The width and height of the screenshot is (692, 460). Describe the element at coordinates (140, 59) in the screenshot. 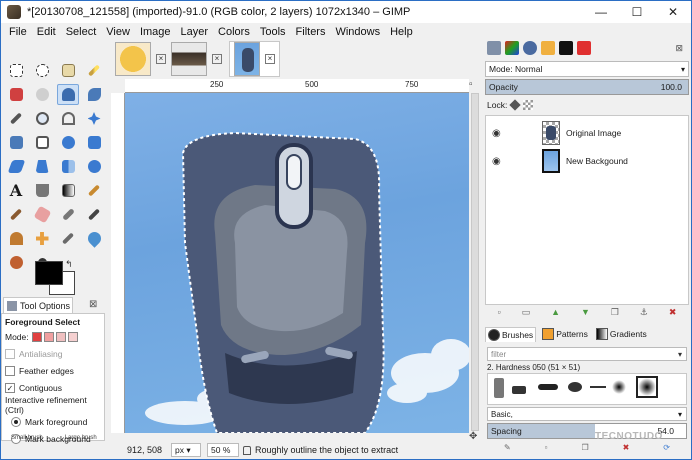

I see `image-tab-1: ×` at that location.